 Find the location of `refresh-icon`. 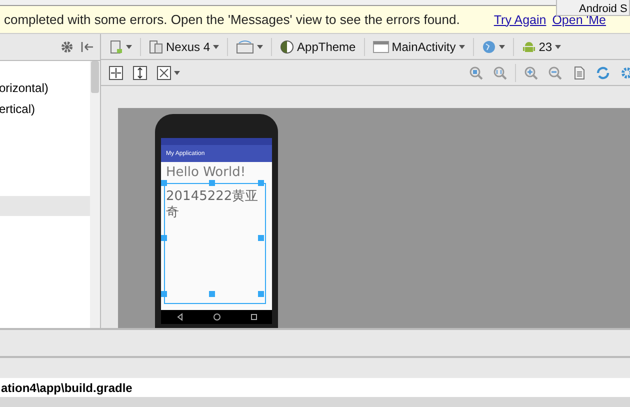

refresh-icon is located at coordinates (603, 73).